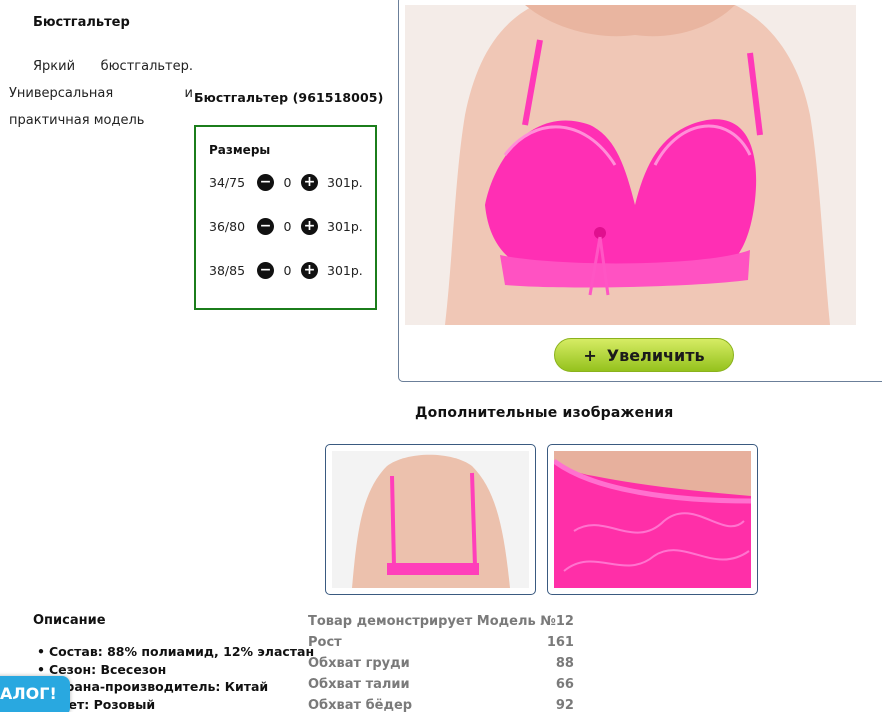 This screenshot has height=712, width=882. What do you see at coordinates (81, 22) in the screenshot?
I see `product-title: Бюстгальтер` at bounding box center [81, 22].